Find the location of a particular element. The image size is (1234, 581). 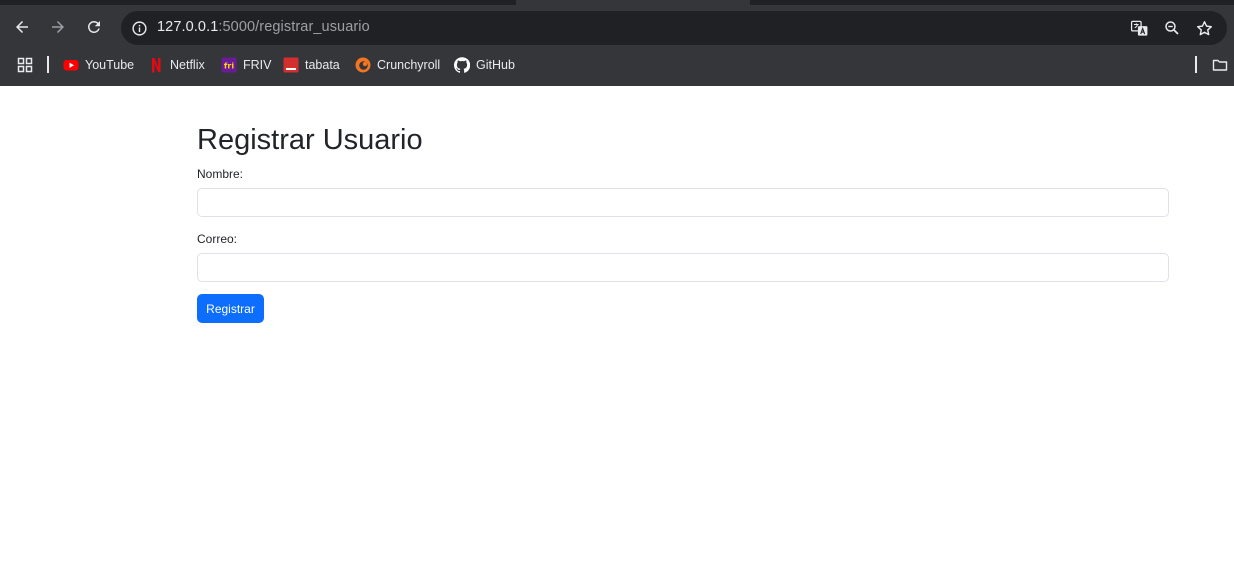

reload-icon is located at coordinates (93, 26).